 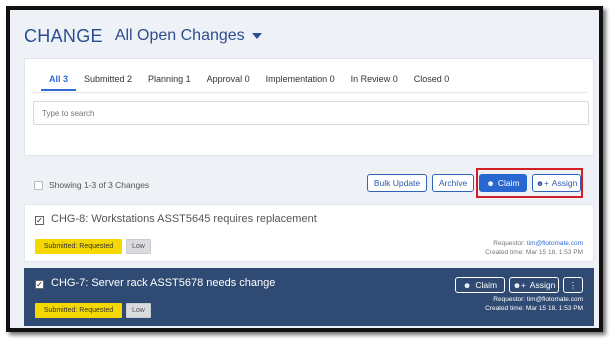 What do you see at coordinates (256, 36) in the screenshot?
I see `caret-down-icon` at bounding box center [256, 36].